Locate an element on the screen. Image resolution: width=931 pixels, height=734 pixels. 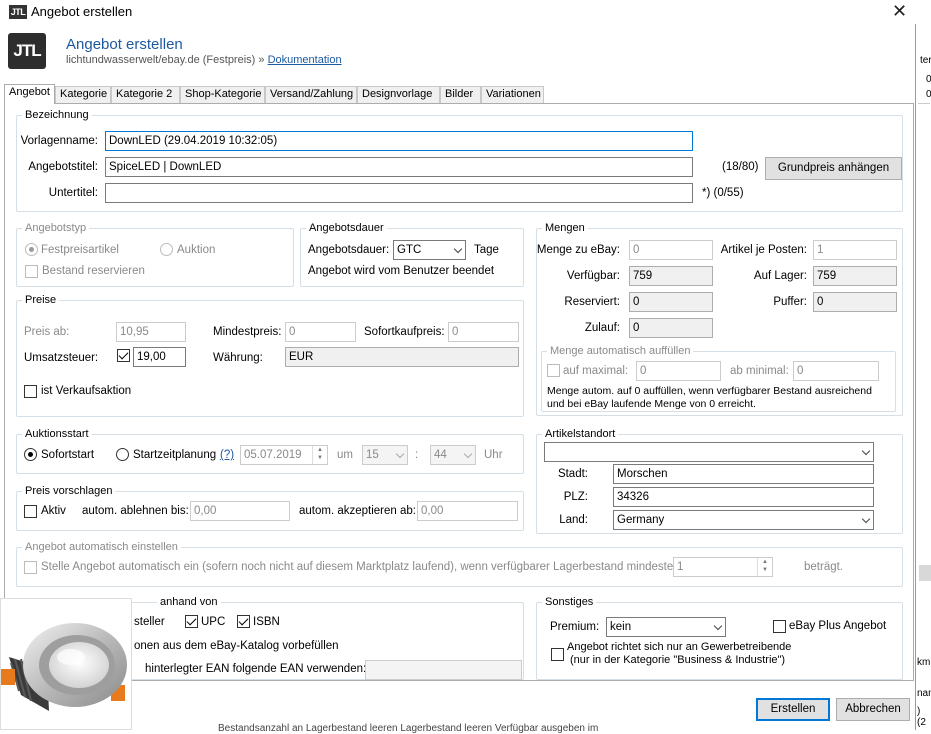
angebotstitel-input: SpiceLED | DownLED is located at coordinates (399, 167).